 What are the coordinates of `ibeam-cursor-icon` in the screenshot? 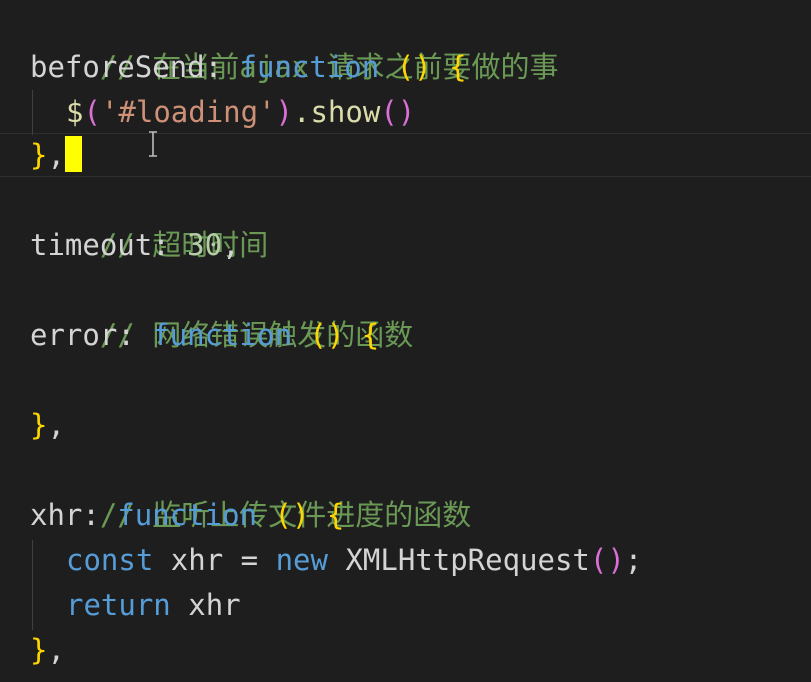 It's located at (153, 144).